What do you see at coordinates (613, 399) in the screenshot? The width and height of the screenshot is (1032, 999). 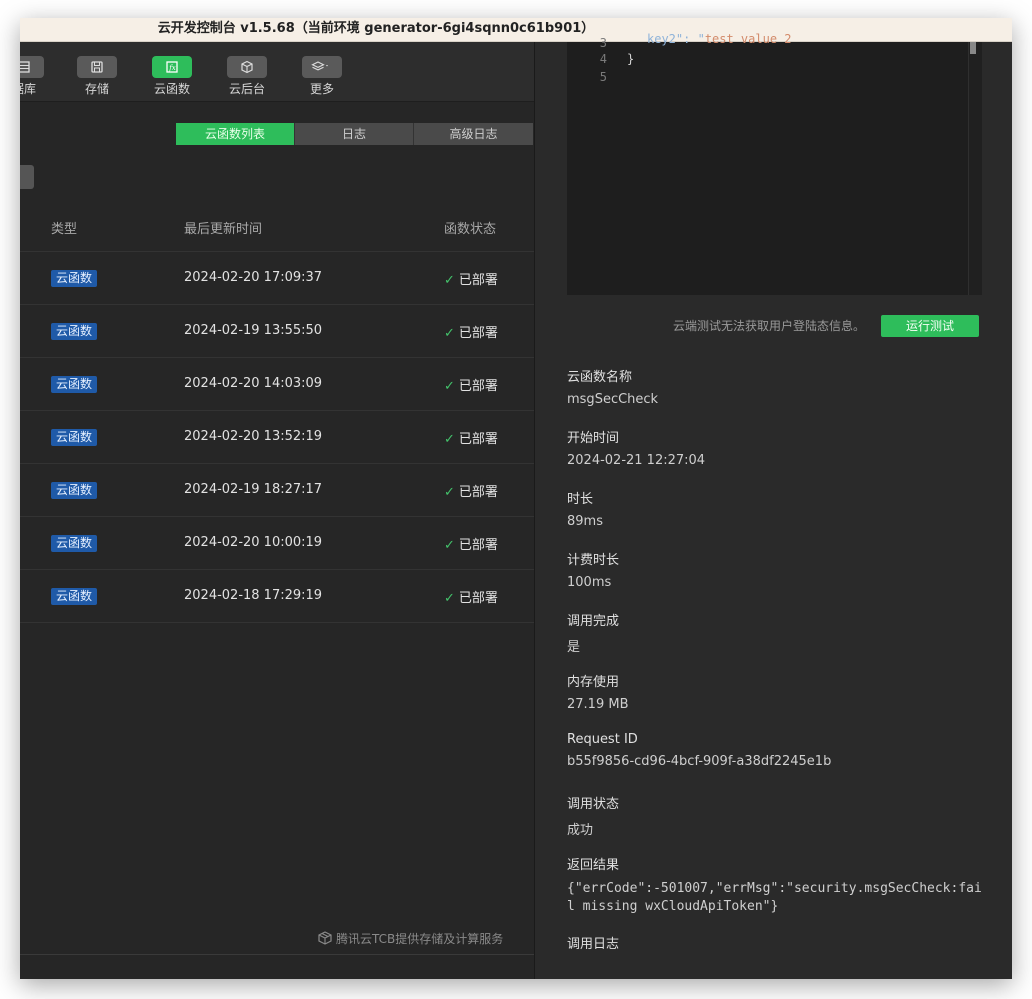 I see `detail-value: msgSecCheck` at bounding box center [613, 399].